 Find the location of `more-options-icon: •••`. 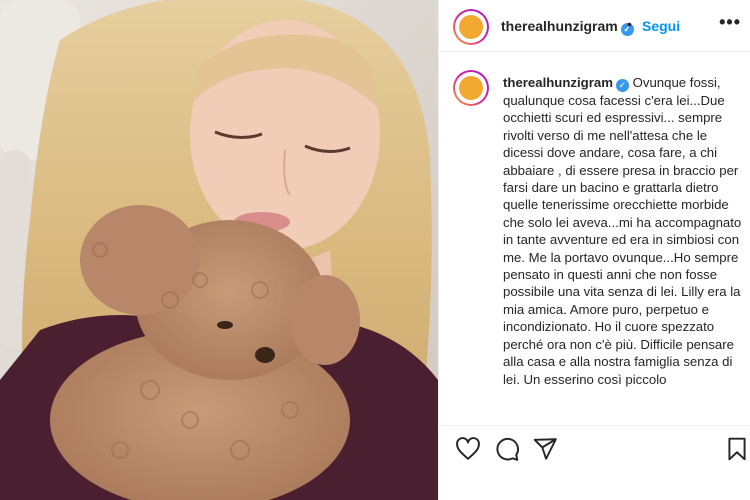

more-options-icon: ••• is located at coordinates (730, 22).